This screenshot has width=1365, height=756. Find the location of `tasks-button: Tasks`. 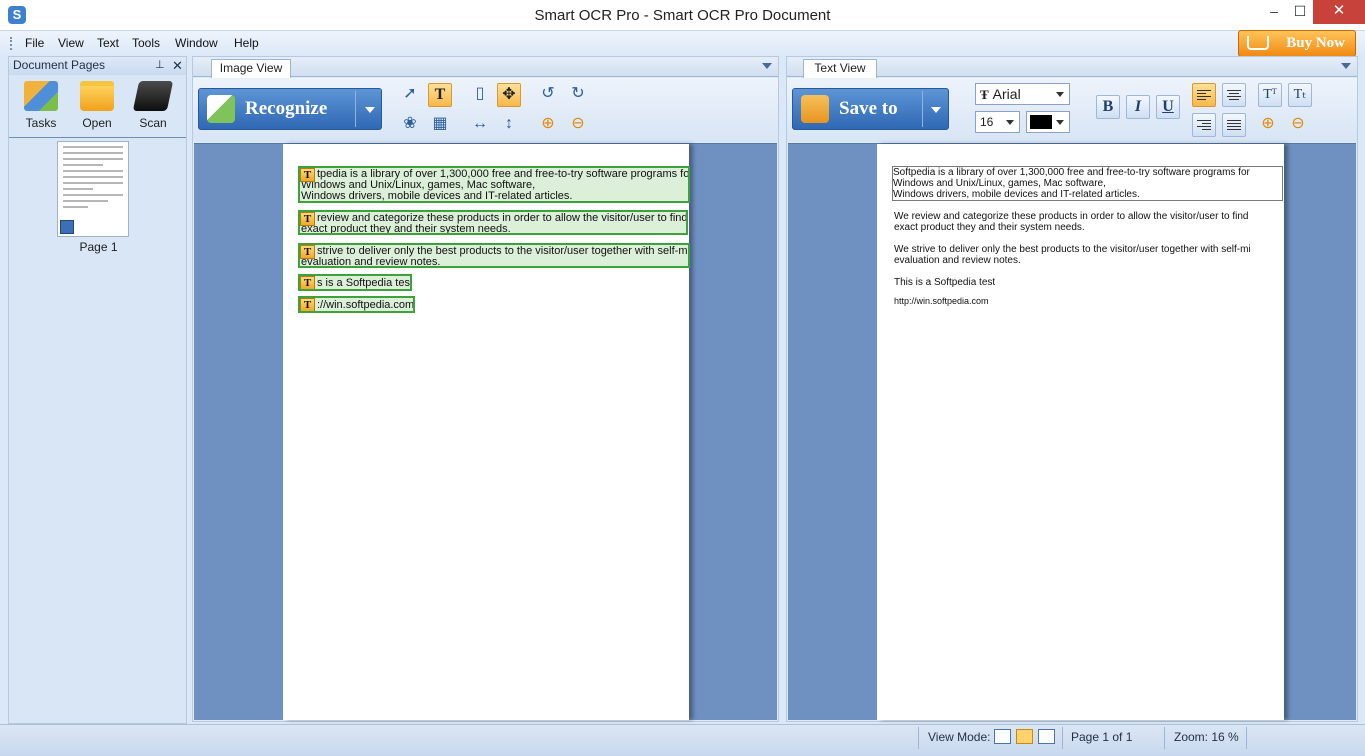

tasks-button: Tasks is located at coordinates (41, 105).